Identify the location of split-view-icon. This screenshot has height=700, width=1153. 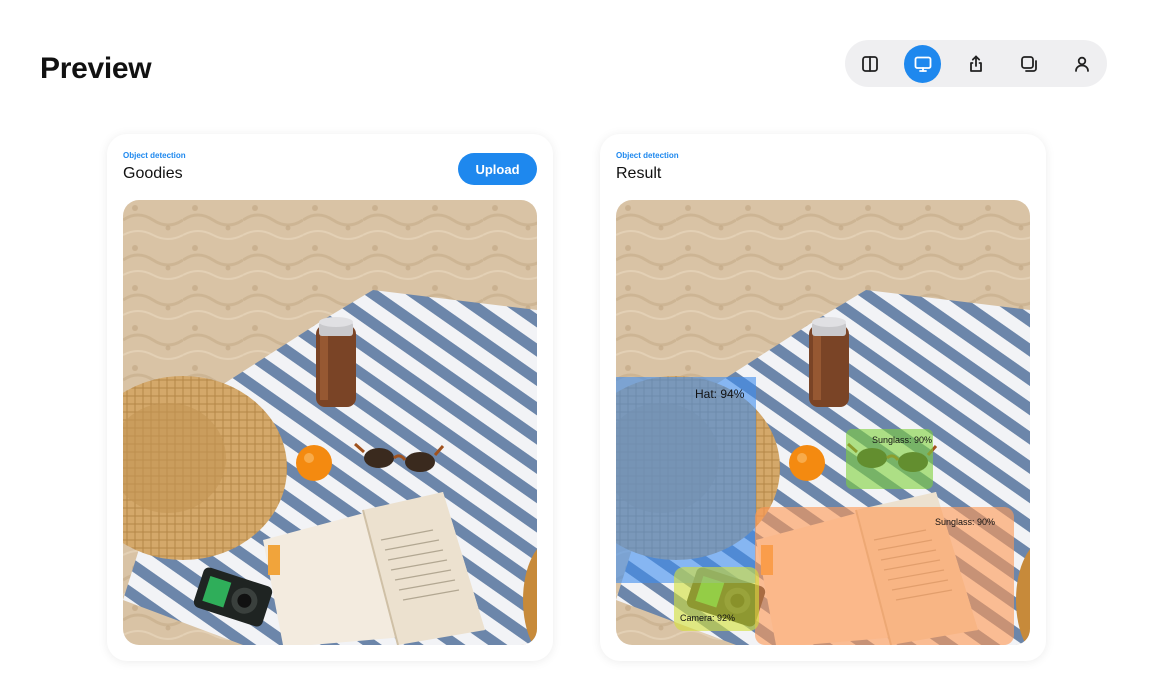
(869, 63).